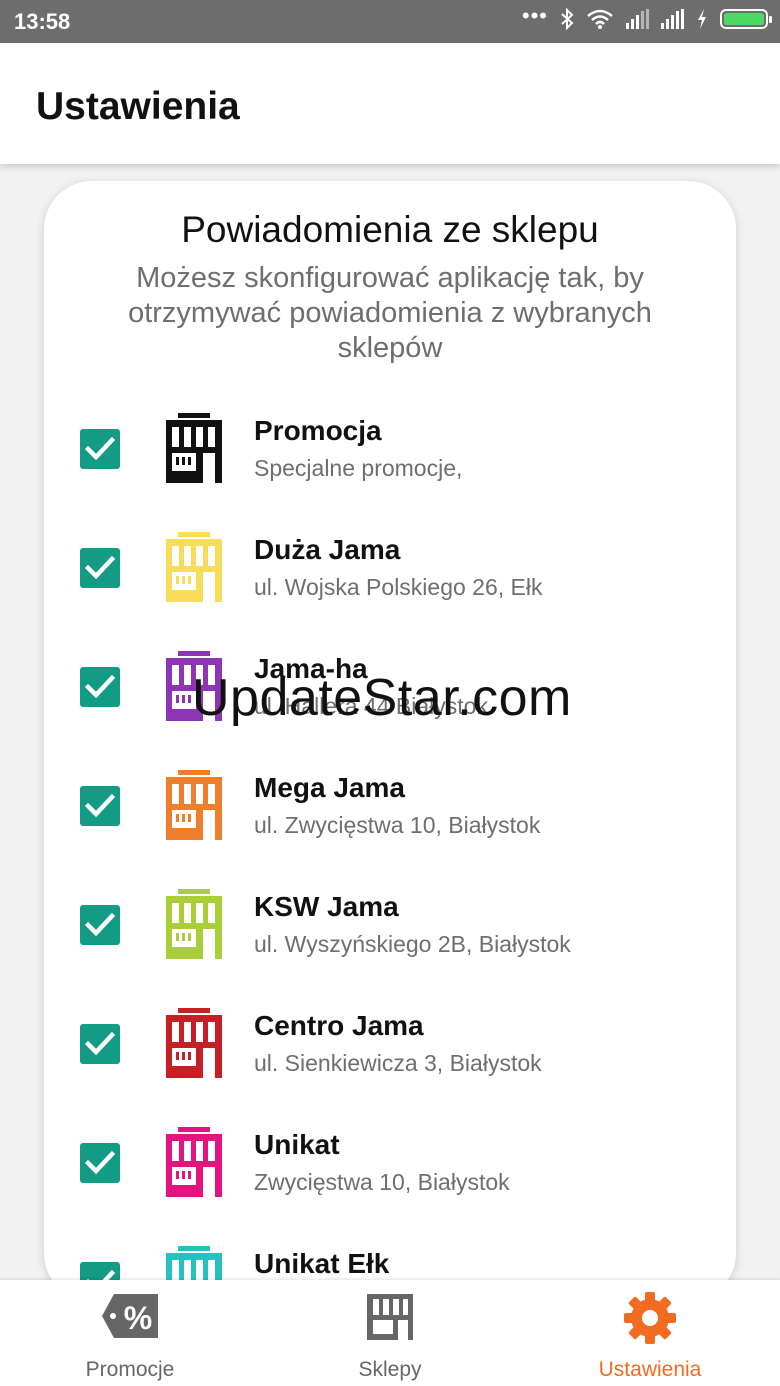 The image size is (780, 1386). What do you see at coordinates (326, 906) in the screenshot?
I see `store-name: KSW Jama` at bounding box center [326, 906].